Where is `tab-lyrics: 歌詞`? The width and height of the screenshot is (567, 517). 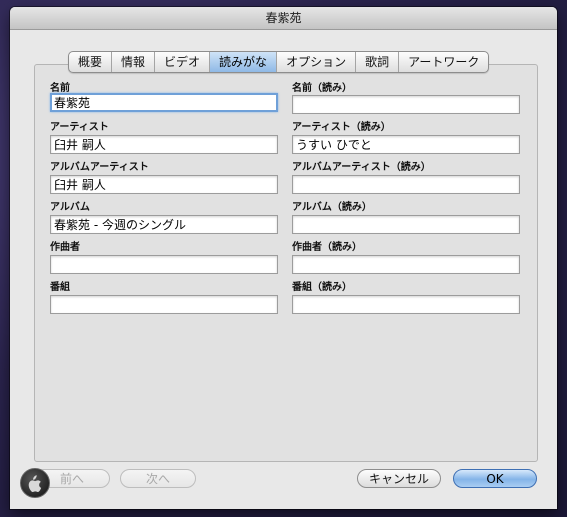 tab-lyrics: 歌詞 is located at coordinates (378, 62).